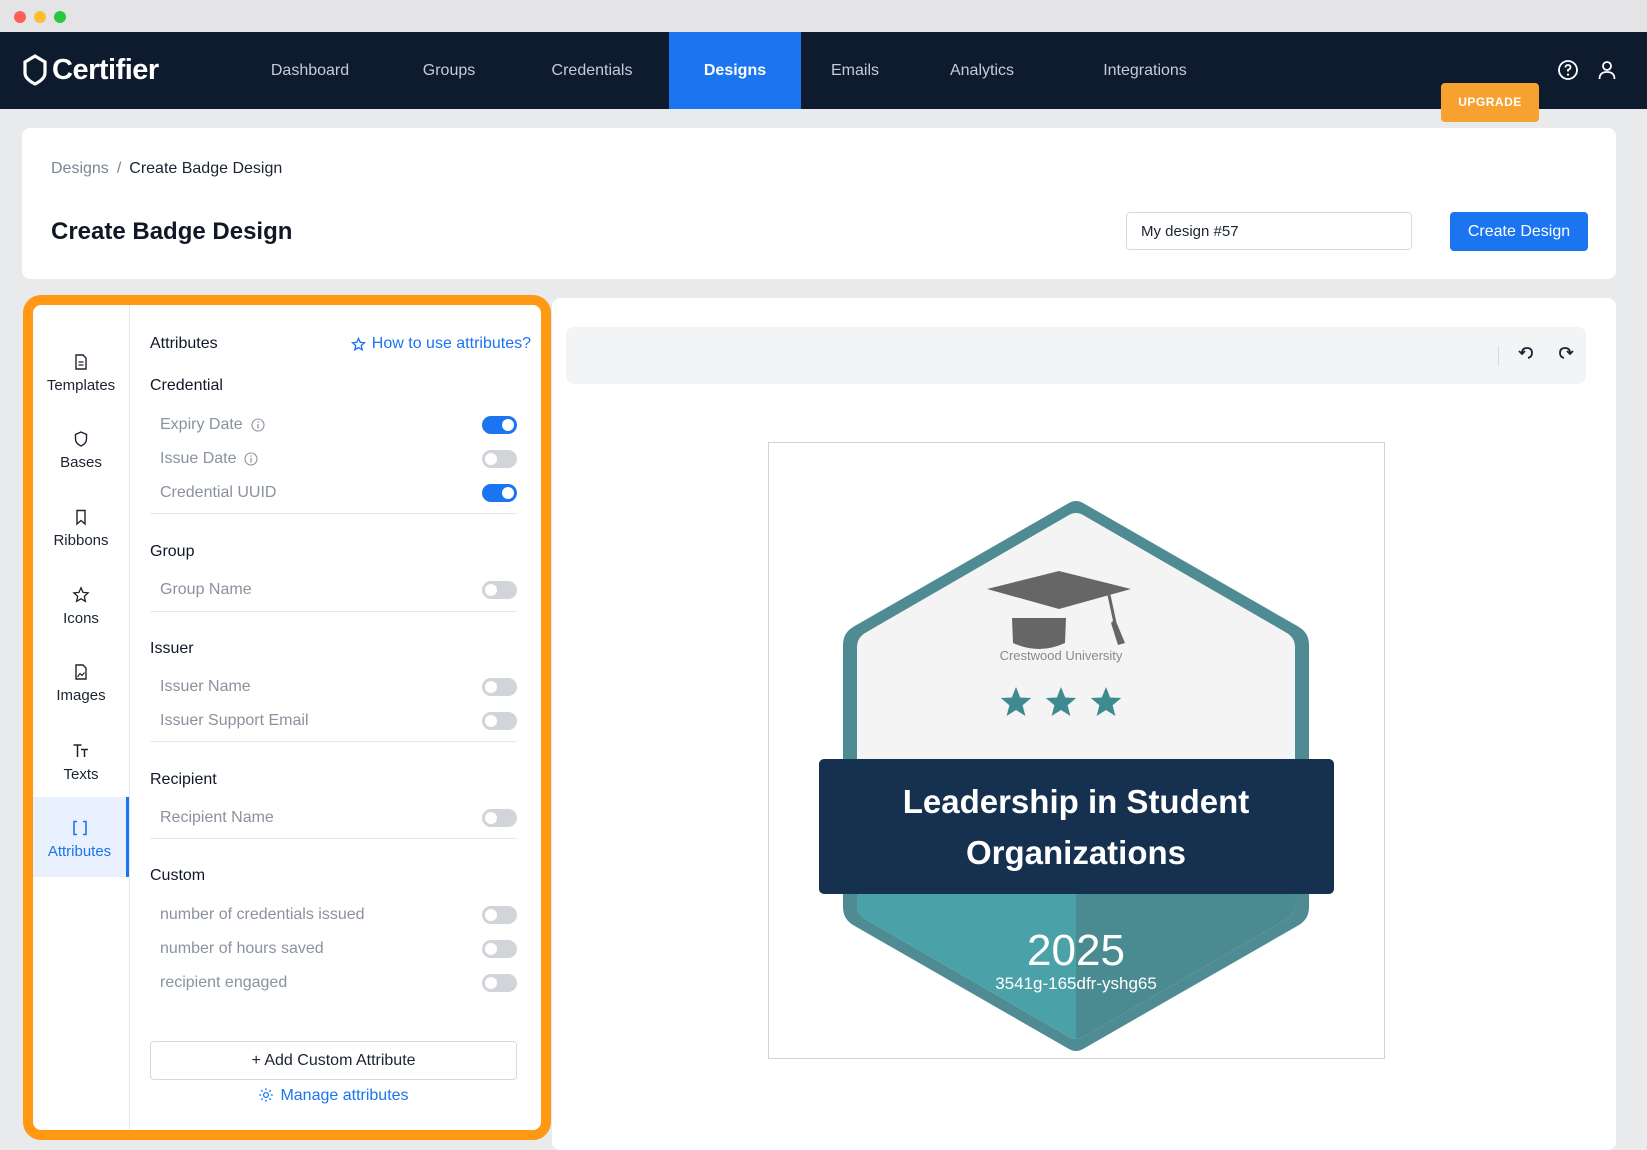  What do you see at coordinates (81, 604) in the screenshot?
I see `tool-icons: Icons` at bounding box center [81, 604].